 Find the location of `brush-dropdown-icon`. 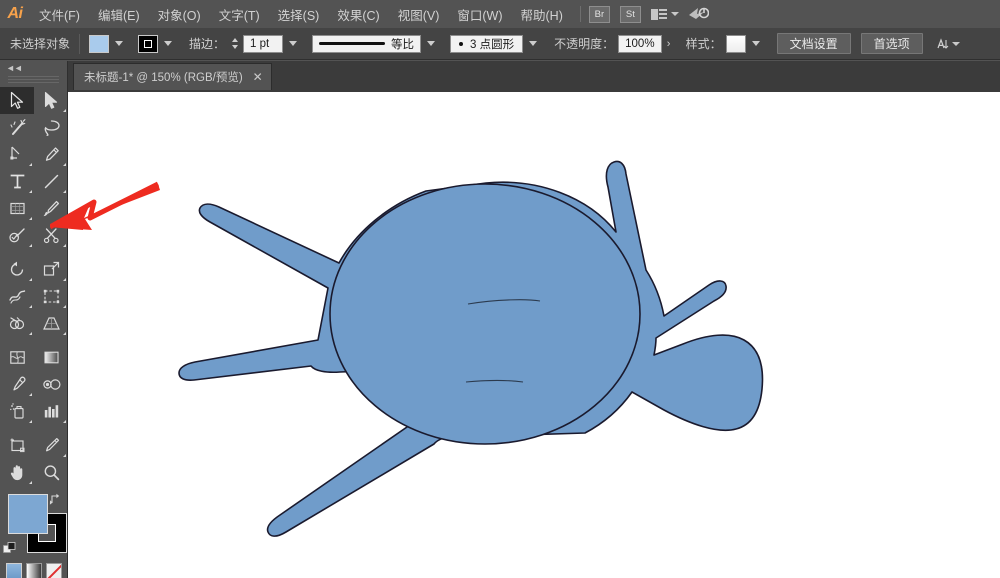

brush-dropdown-icon is located at coordinates (533, 44).